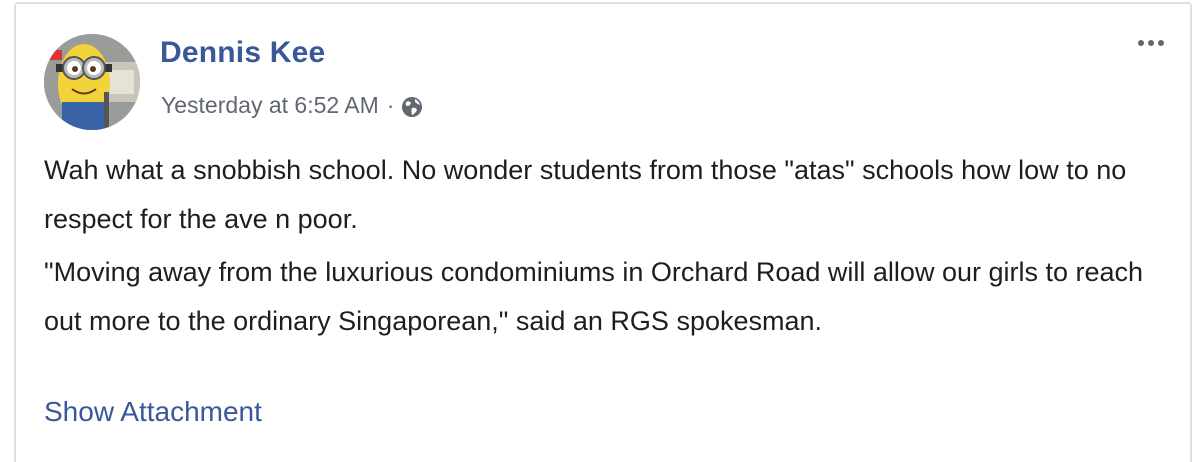  What do you see at coordinates (242, 53) in the screenshot?
I see `author-name: Dennis Kee` at bounding box center [242, 53].